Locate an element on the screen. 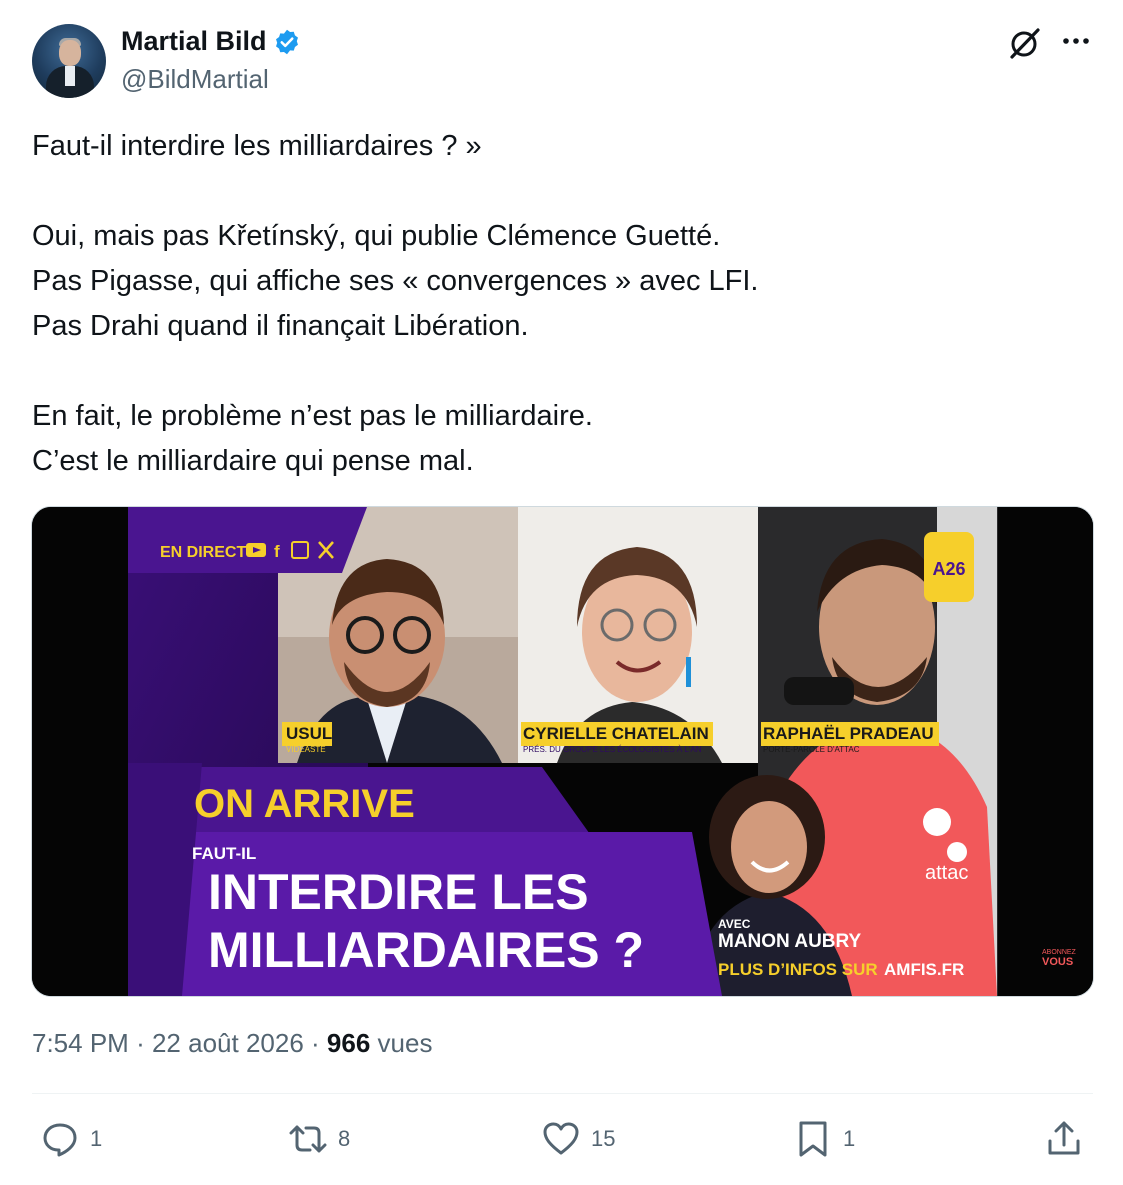 This screenshot has width=1123, height=1185. guest-name: MANON AUBRY is located at coordinates (790, 941).